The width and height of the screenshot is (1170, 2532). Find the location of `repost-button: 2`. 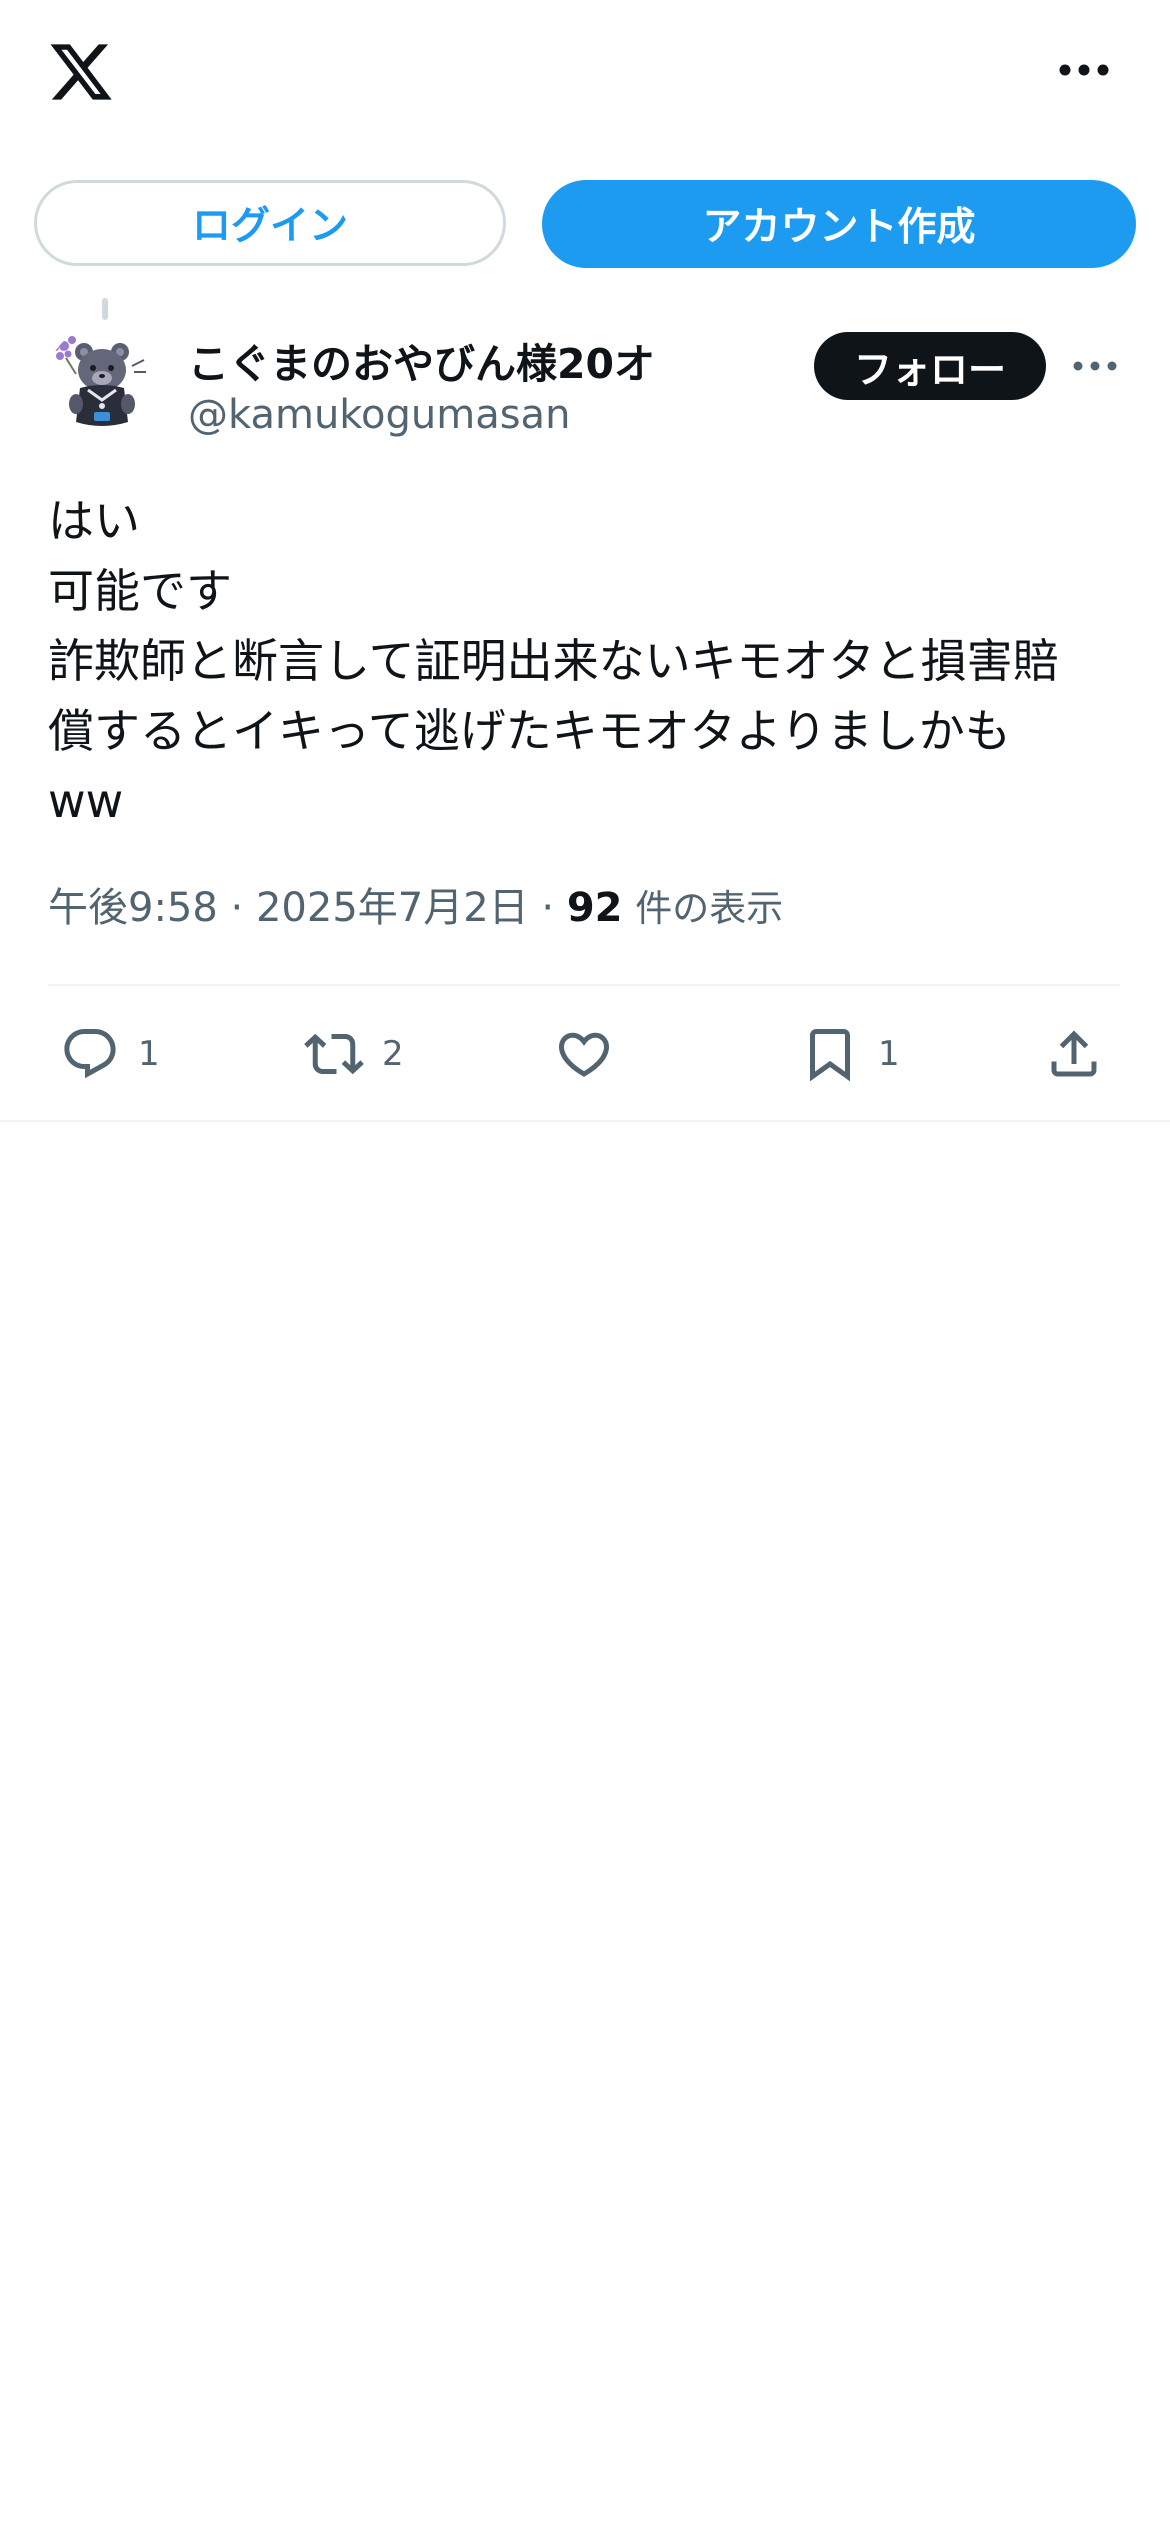

repost-button: 2 is located at coordinates (354, 1054).